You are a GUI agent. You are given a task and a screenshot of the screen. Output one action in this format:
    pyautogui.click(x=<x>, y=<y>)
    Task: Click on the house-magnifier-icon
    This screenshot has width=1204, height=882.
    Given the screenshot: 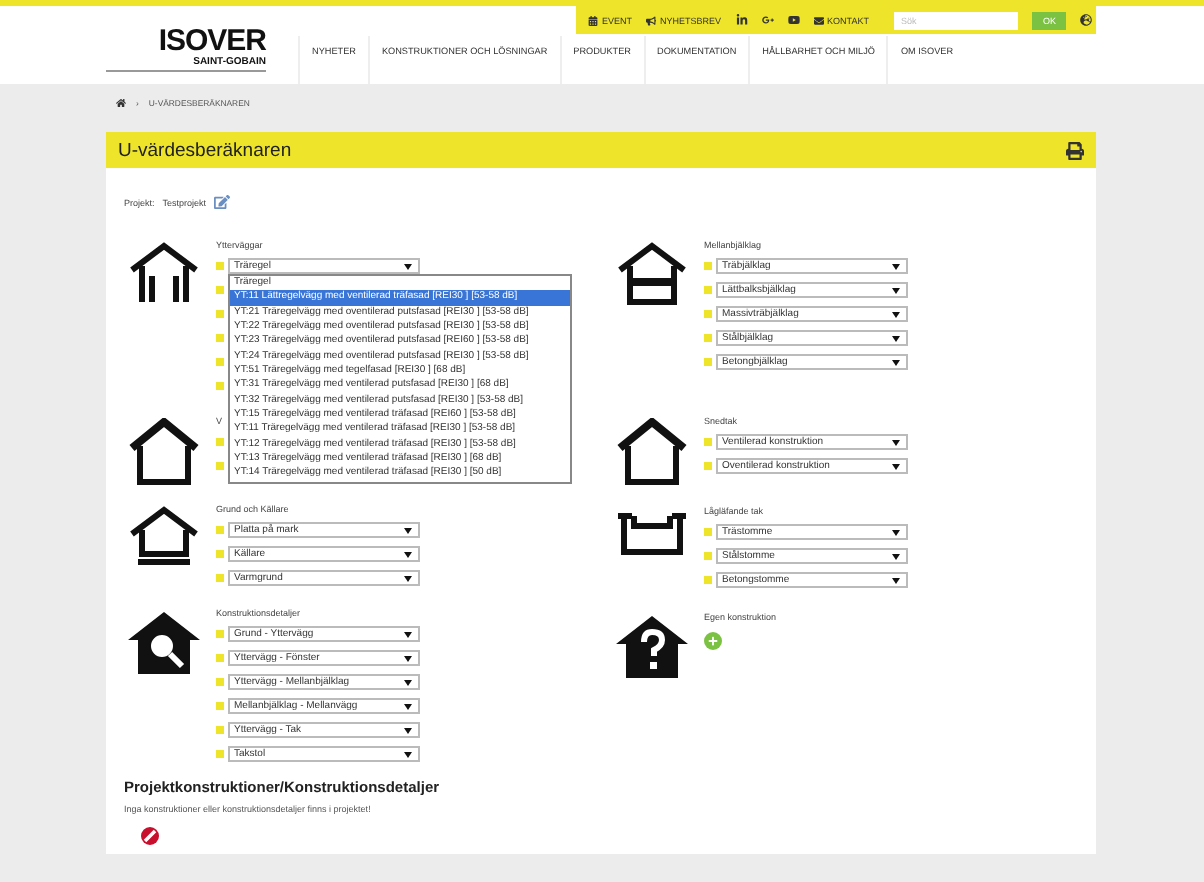 What is the action you would take?
    pyautogui.click(x=164, y=642)
    